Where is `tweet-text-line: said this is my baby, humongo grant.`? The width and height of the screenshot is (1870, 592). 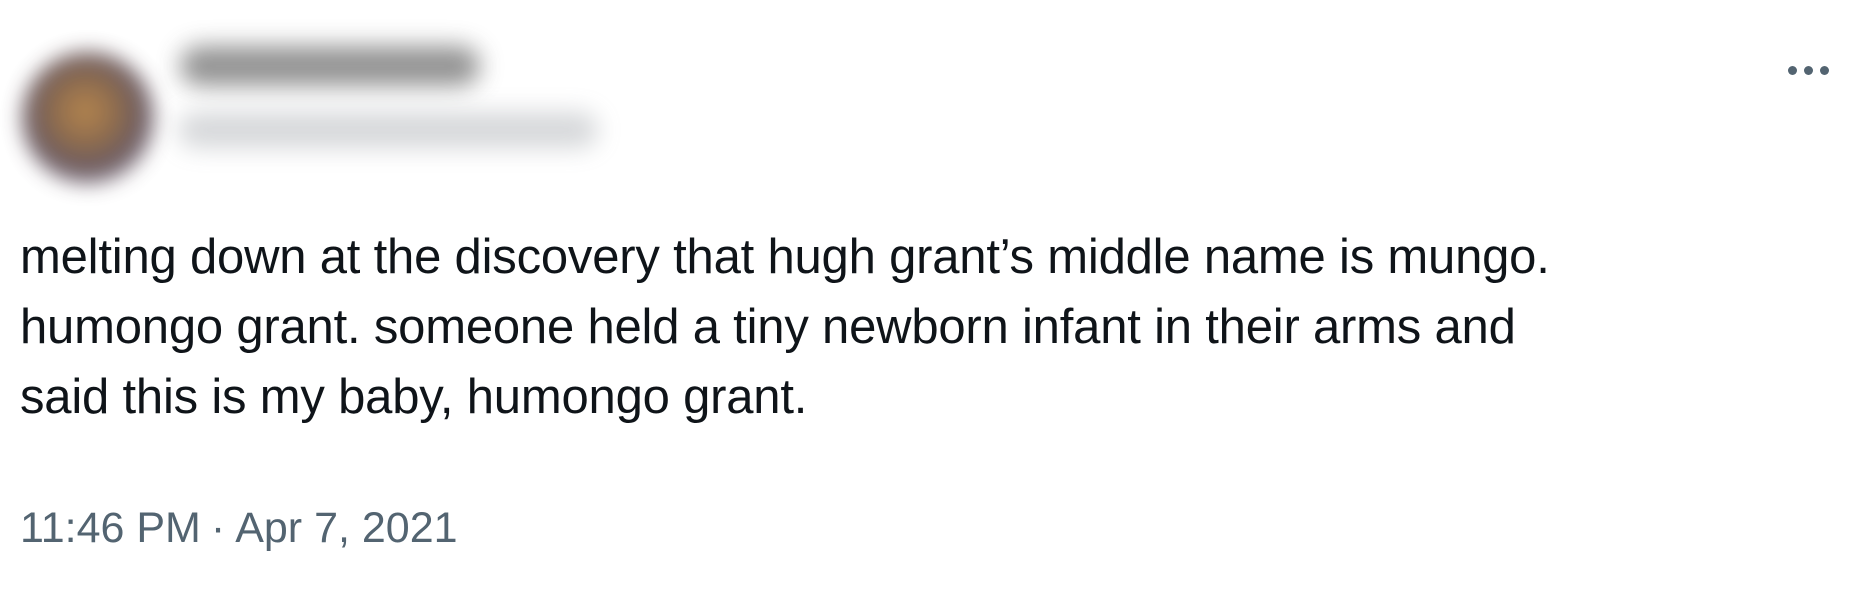 tweet-text-line: said this is my baby, humongo grant. is located at coordinates (414, 397).